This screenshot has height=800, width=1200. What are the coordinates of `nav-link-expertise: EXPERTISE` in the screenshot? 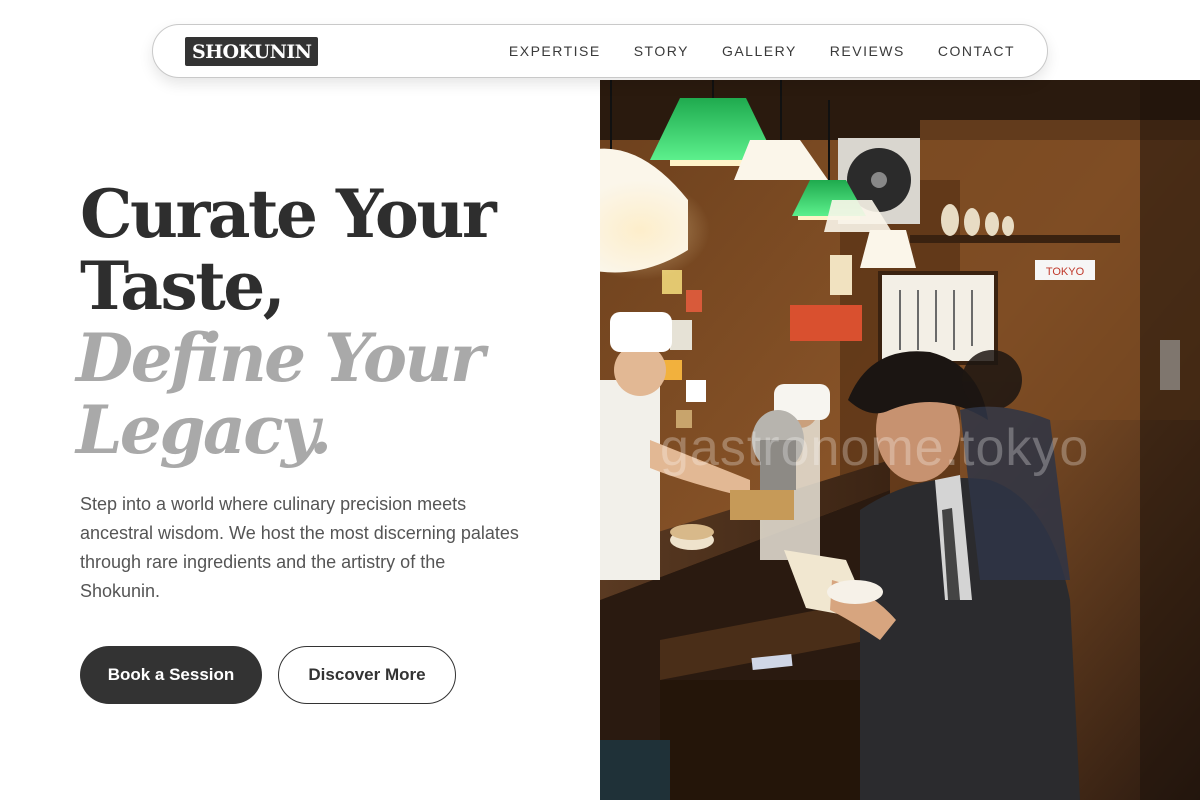 It's located at (555, 51).